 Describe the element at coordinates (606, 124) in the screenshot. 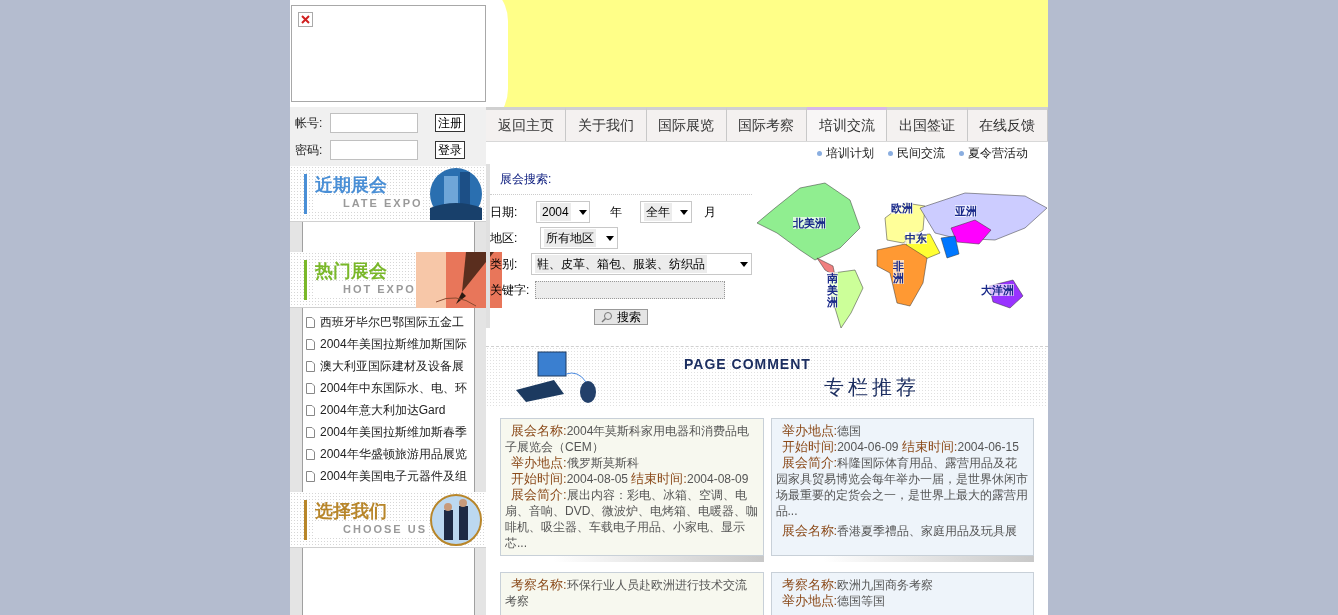

I see `nav-tab: 关于我们` at that location.